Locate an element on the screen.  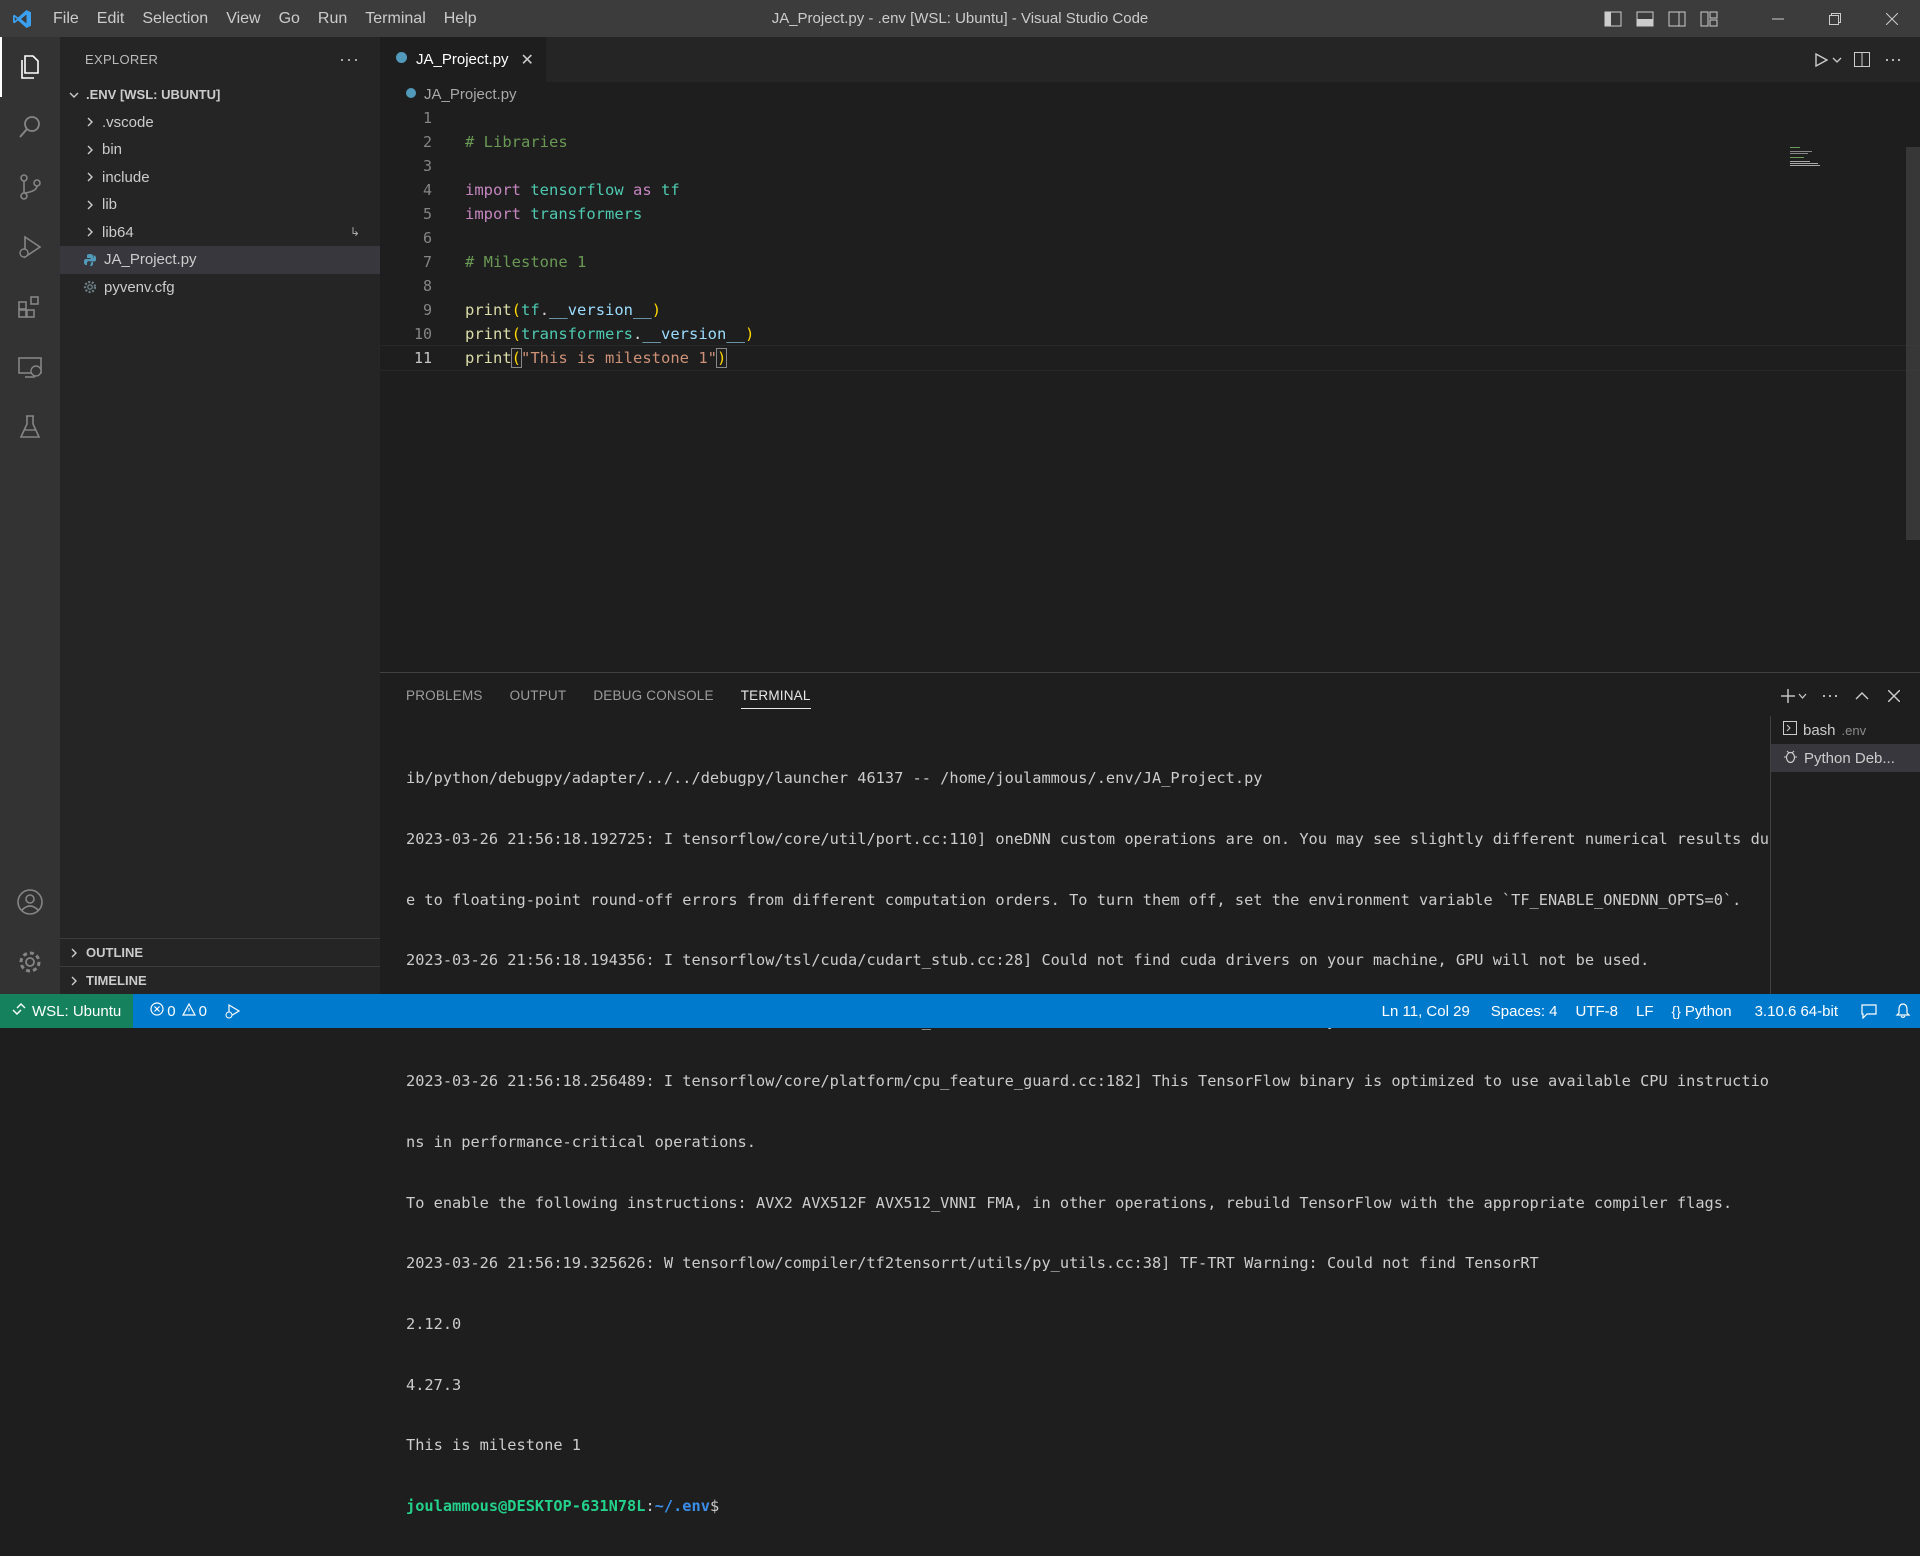
menu-help: Help is located at coordinates (460, 18).